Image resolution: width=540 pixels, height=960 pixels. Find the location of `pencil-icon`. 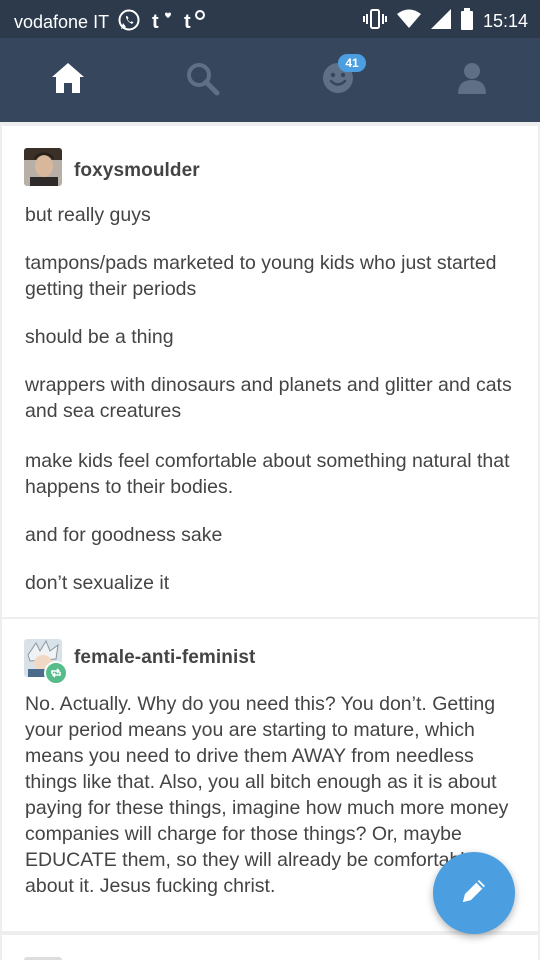

pencil-icon is located at coordinates (474, 893).